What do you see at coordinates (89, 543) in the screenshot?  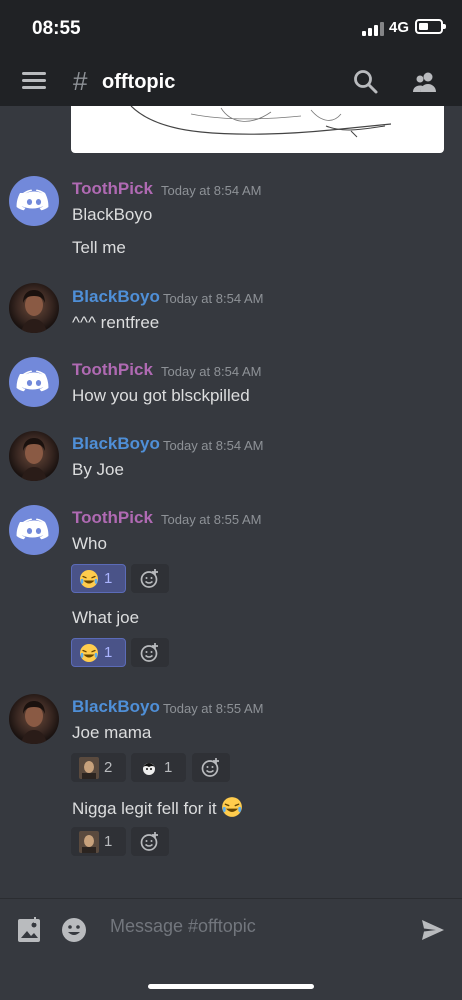 I see `message-text: Who` at bounding box center [89, 543].